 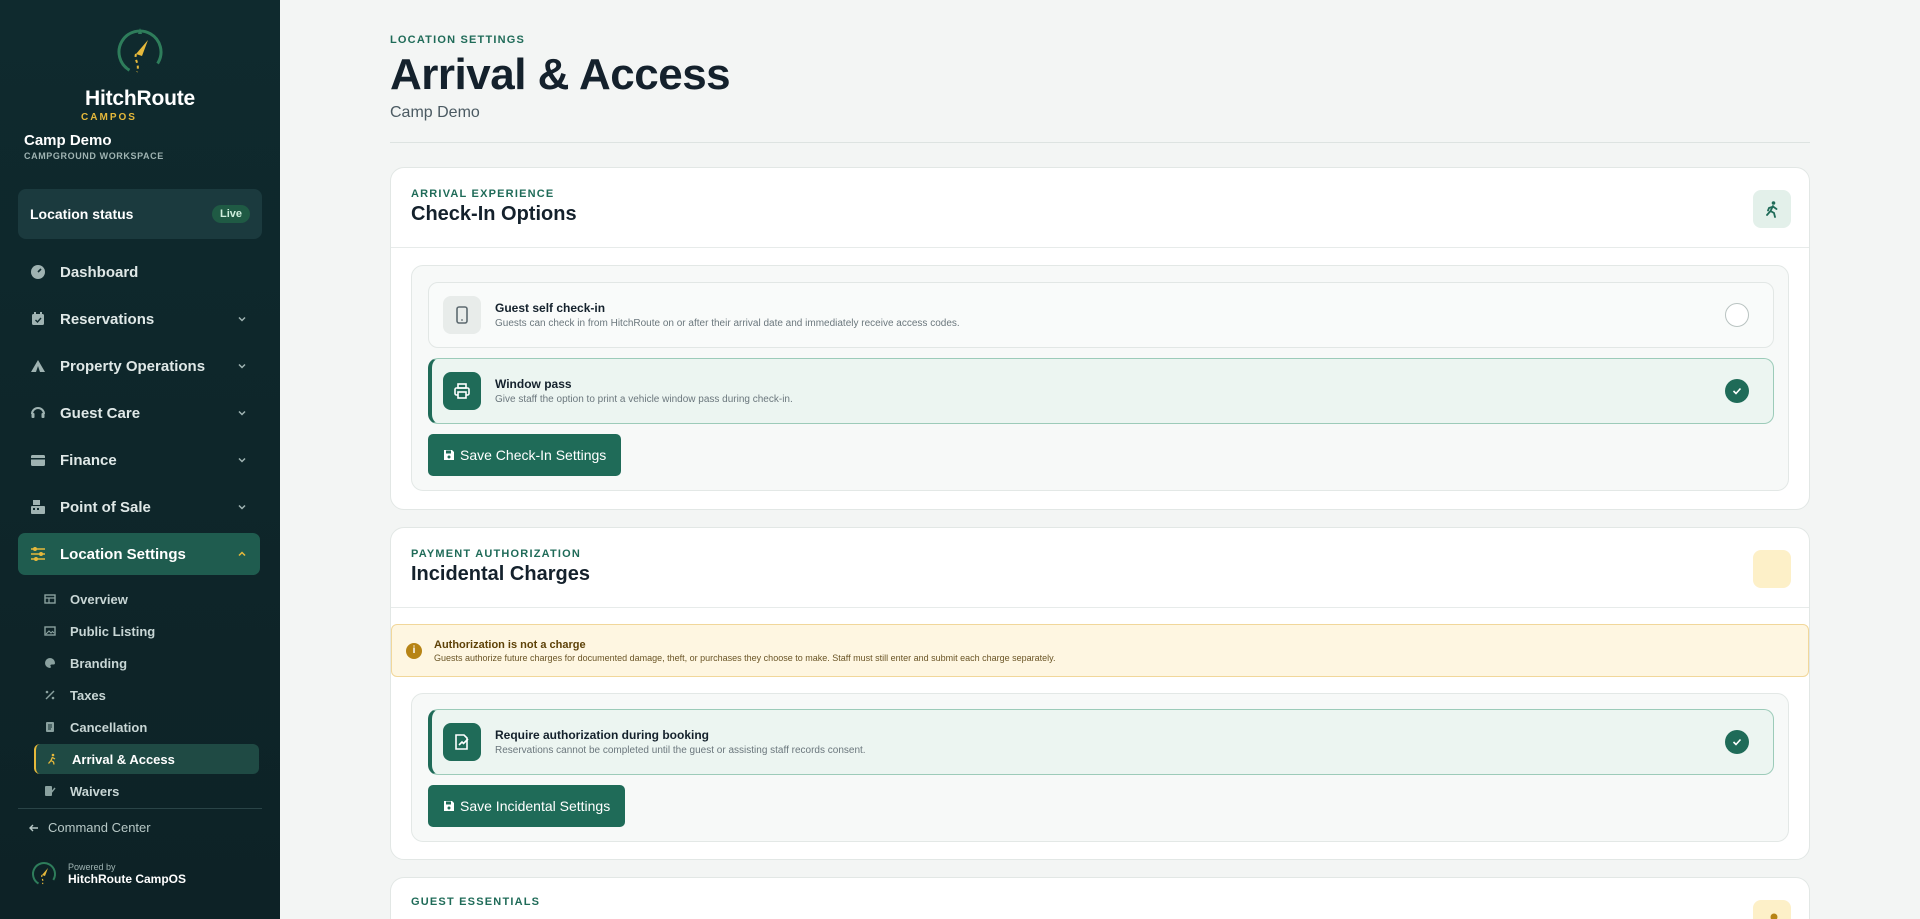 What do you see at coordinates (414, 650) in the screenshot?
I see `info-icon: i` at bounding box center [414, 650].